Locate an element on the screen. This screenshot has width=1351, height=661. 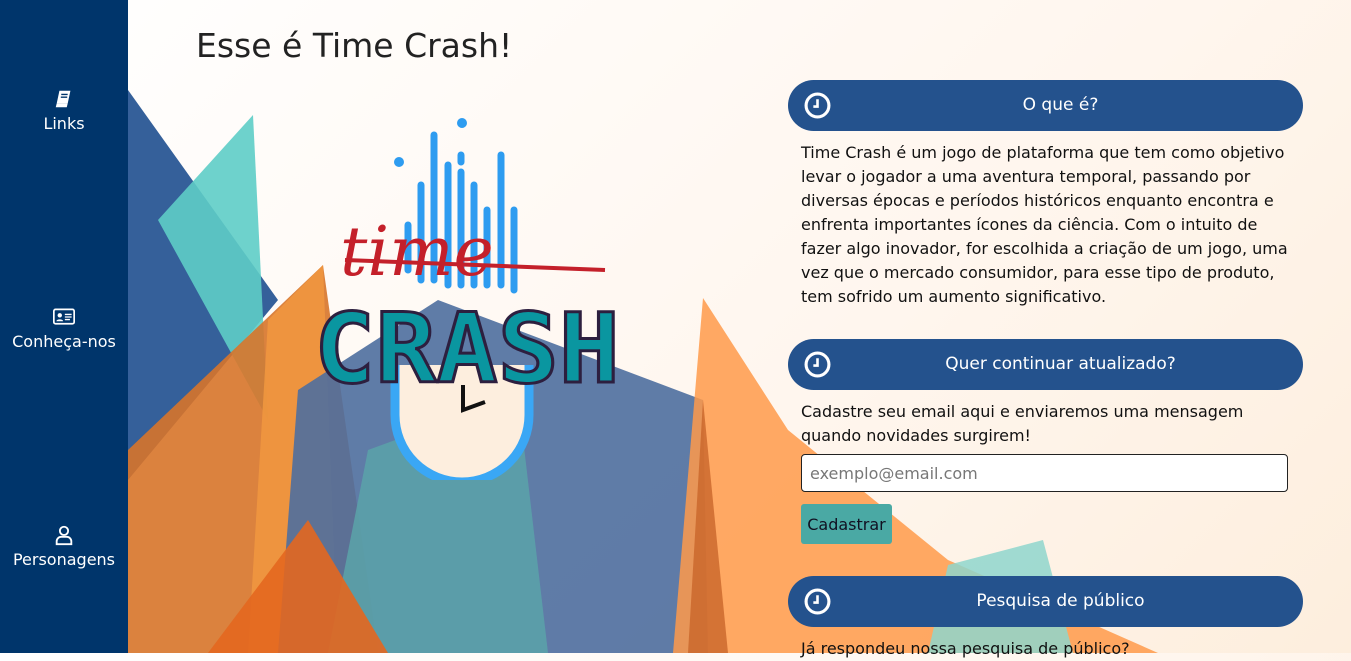
section-survey-title: Pesquisa de público is located at coordinates (1060, 601).